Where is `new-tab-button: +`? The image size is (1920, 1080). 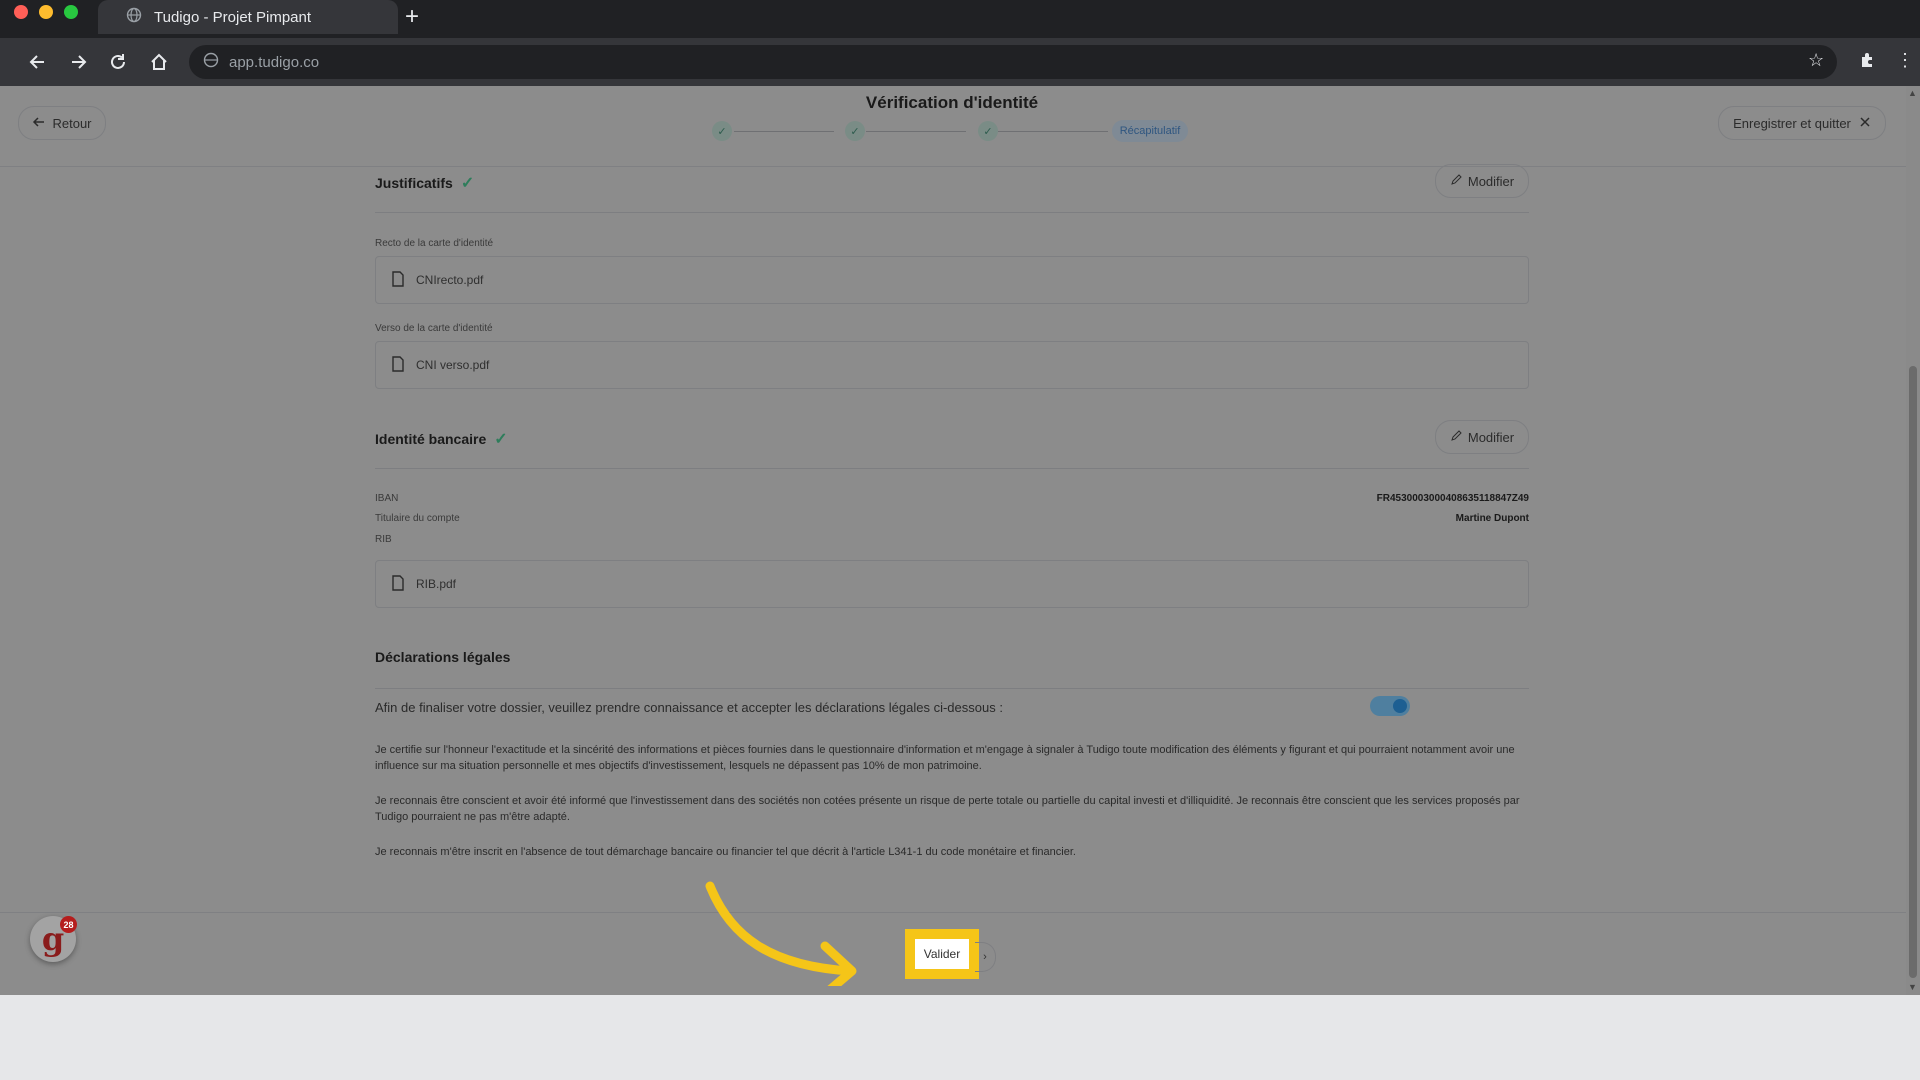 new-tab-button: + is located at coordinates (412, 17).